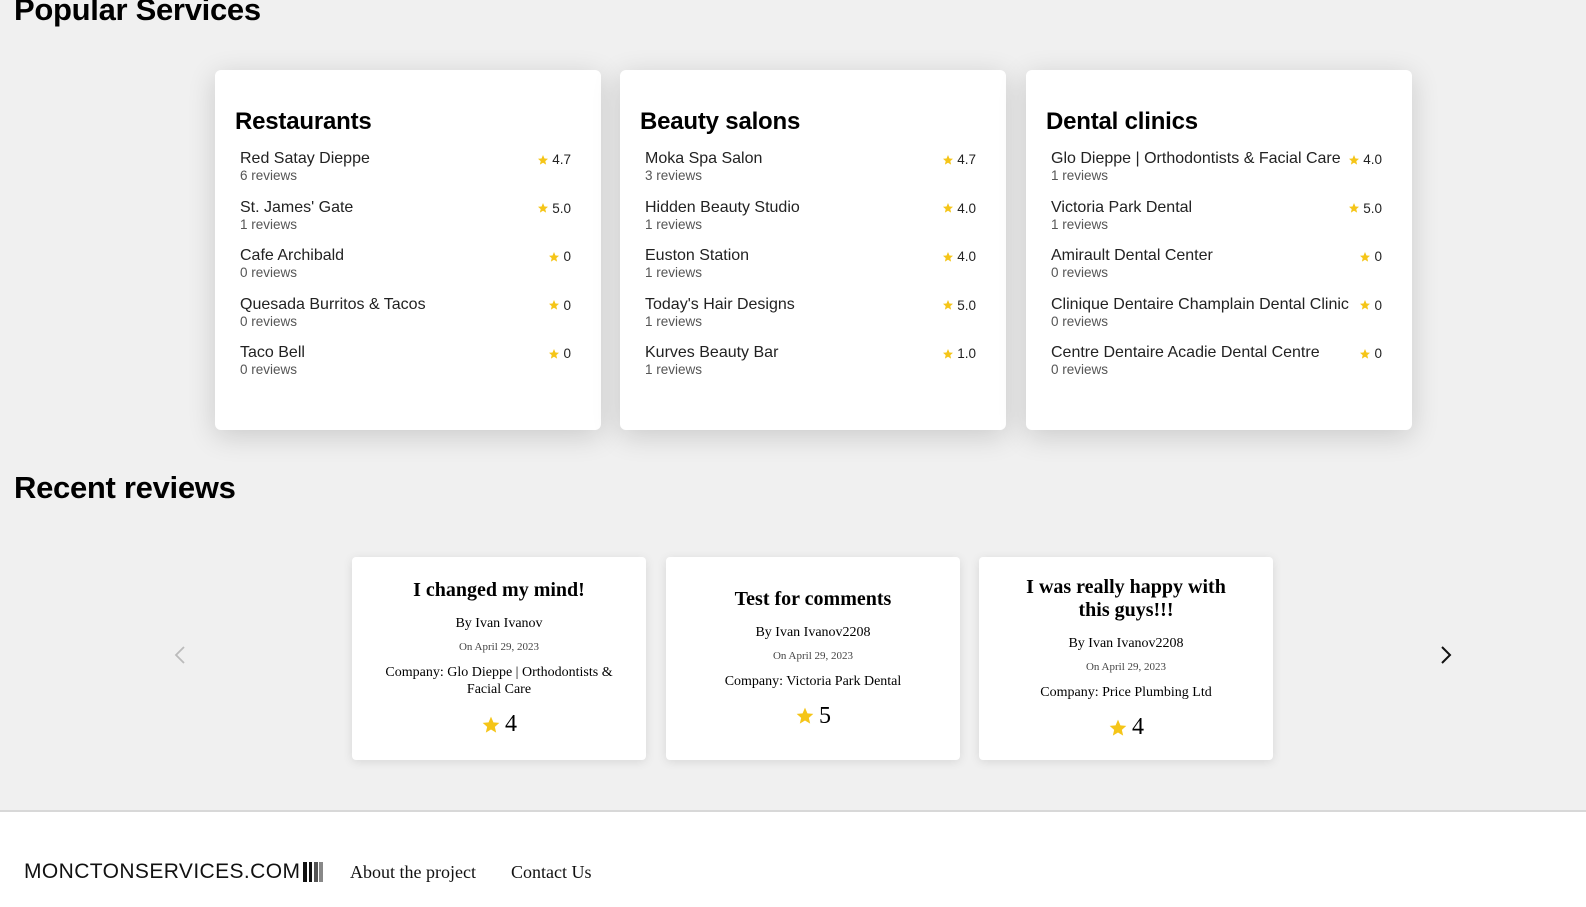 The height and width of the screenshot is (907, 1586). I want to click on category-title: Dental clinics, so click(1219, 122).